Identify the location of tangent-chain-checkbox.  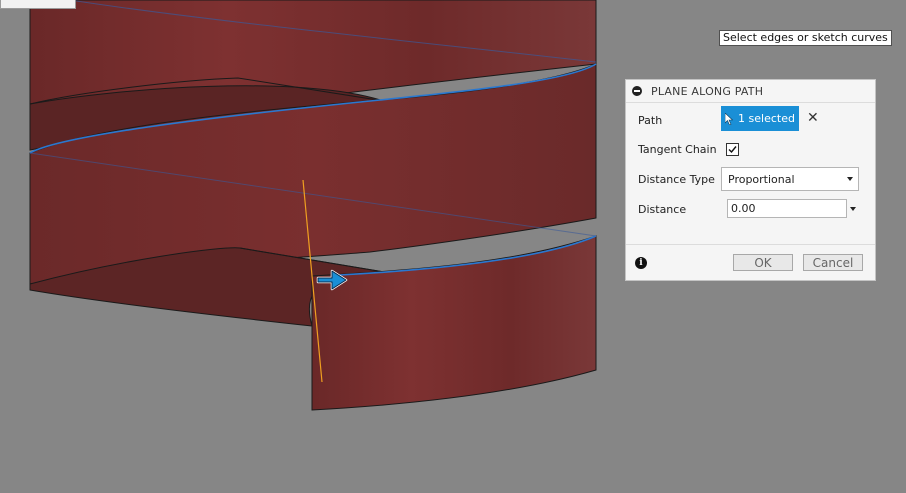
(732, 149).